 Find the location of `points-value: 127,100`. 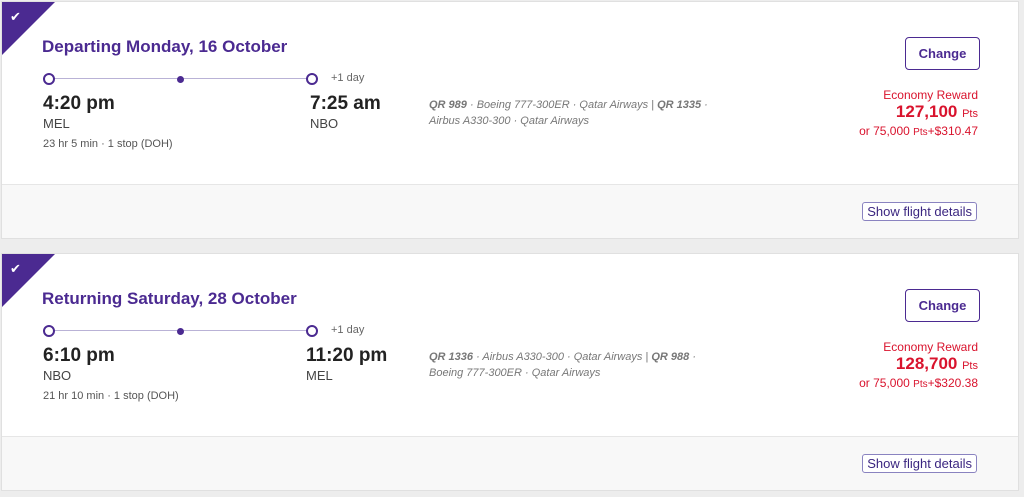

points-value: 127,100 is located at coordinates (926, 111).